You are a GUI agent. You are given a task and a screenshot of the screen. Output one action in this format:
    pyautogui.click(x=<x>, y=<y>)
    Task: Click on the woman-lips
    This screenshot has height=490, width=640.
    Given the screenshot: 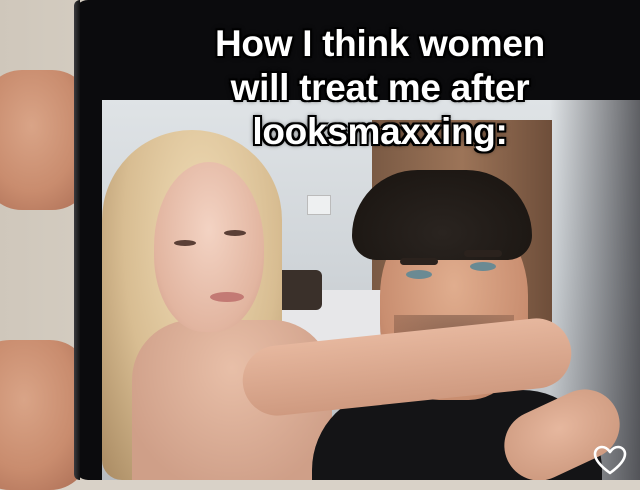 What is the action you would take?
    pyautogui.click(x=227, y=297)
    